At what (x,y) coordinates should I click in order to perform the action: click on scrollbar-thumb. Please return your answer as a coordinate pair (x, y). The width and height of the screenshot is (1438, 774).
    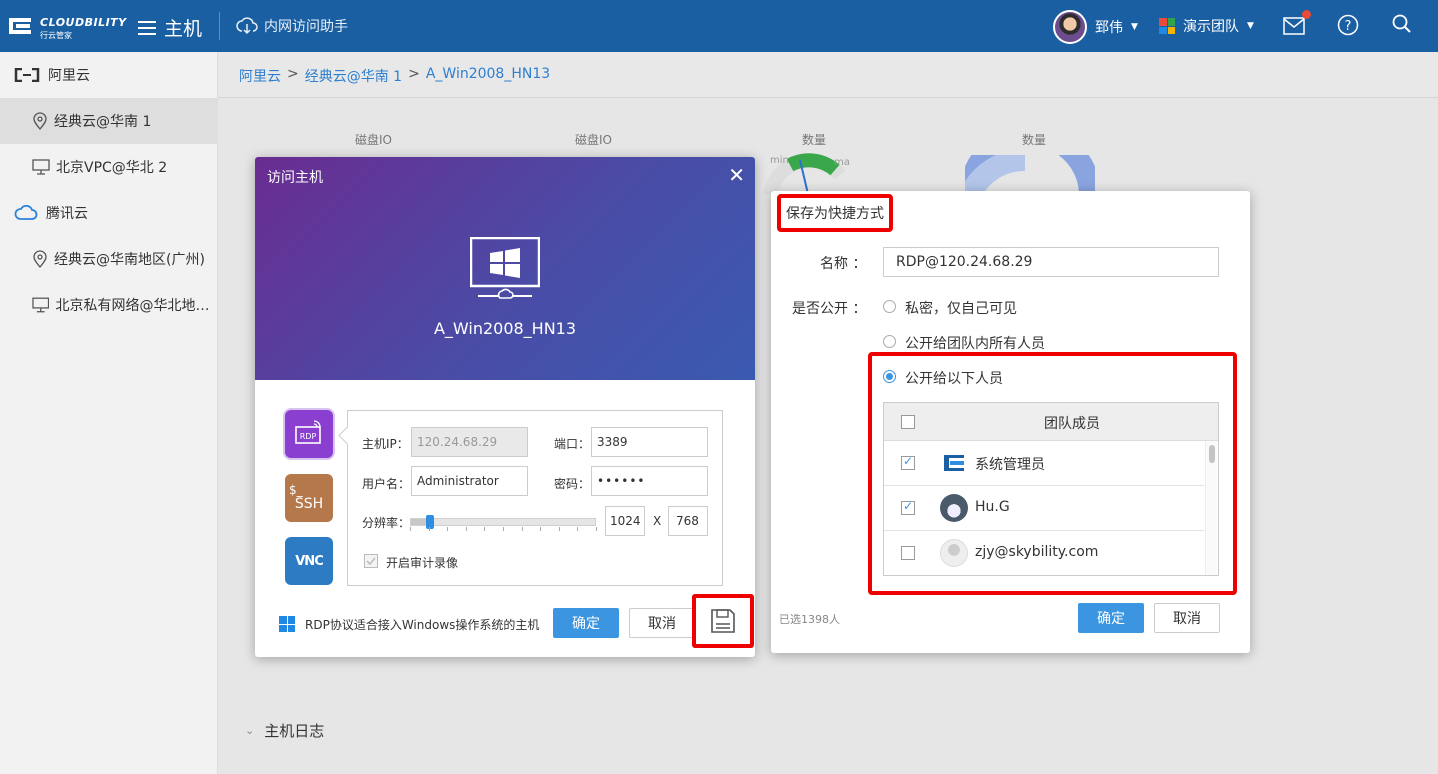
    Looking at the image, I should click on (1212, 454).